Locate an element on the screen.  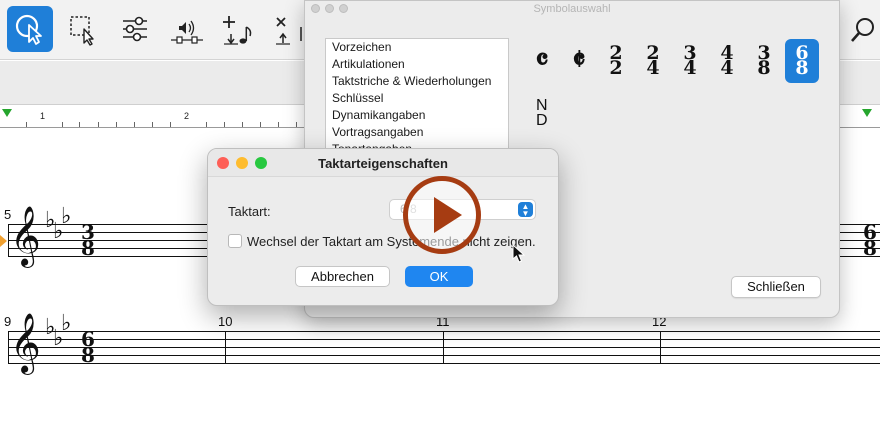
category-item: Dynamikangaben is located at coordinates (417, 115).